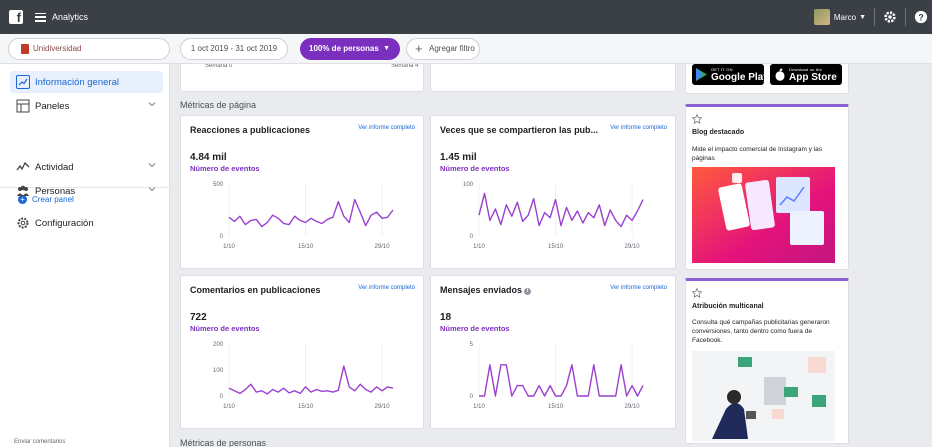 Image resolution: width=932 pixels, height=447 pixels. I want to click on card-value: 4.84 mil, so click(208, 157).